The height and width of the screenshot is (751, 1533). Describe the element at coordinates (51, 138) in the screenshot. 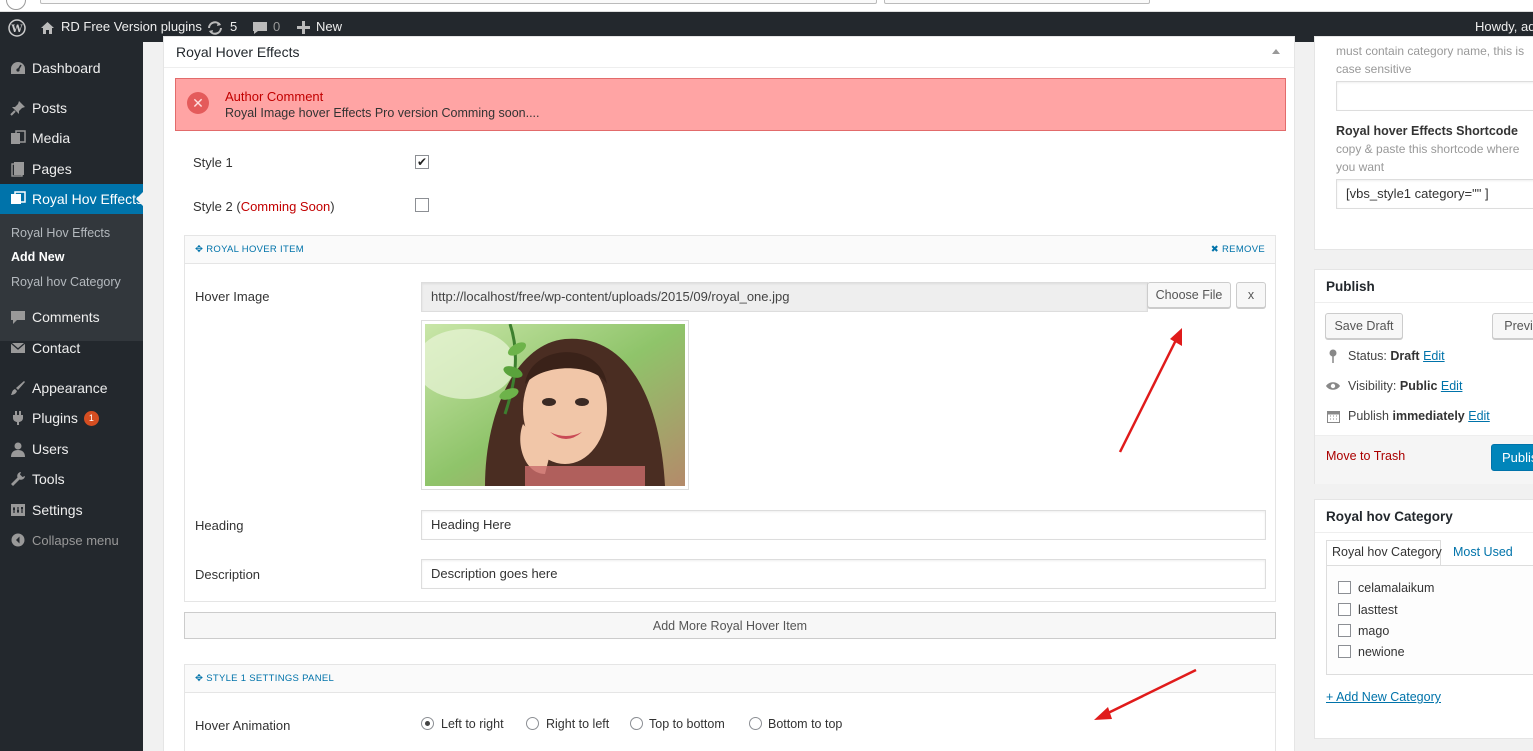

I see `sidebar-item-label: Media` at that location.